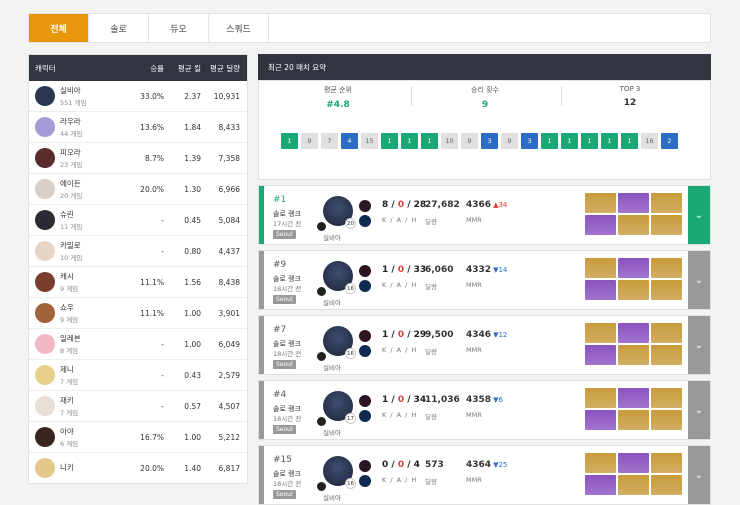 Image resolution: width=740 pixels, height=505 pixels. Describe the element at coordinates (69, 444) in the screenshot. I see `character-games: 6 게임` at that location.